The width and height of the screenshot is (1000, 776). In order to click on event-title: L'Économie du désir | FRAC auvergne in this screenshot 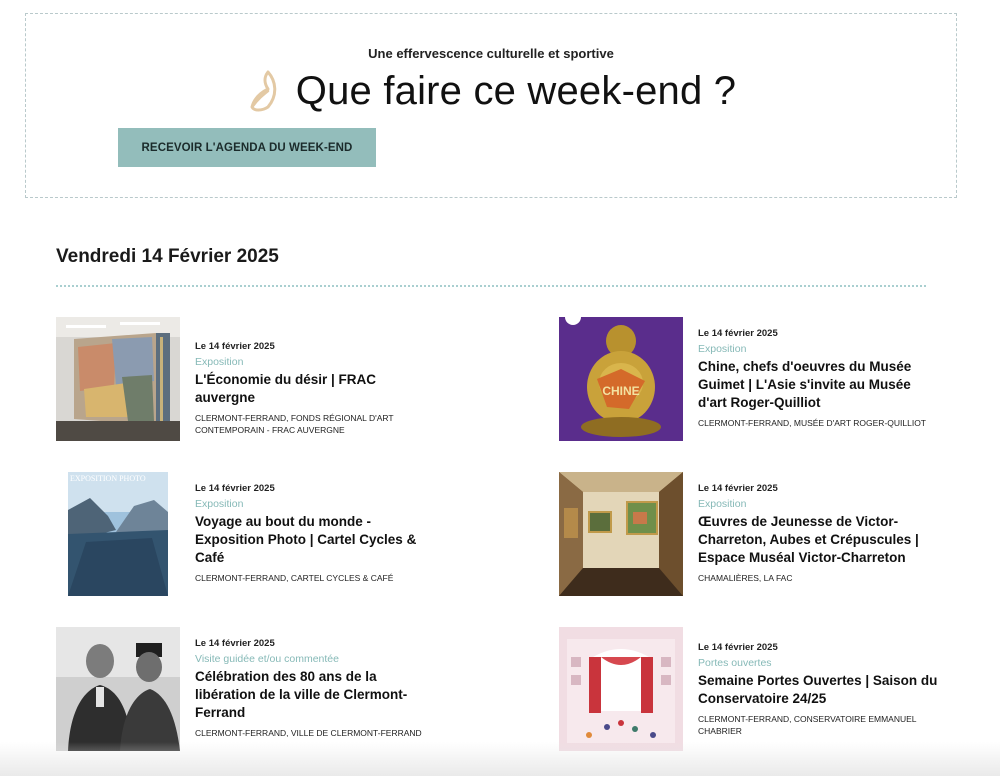, I will do `click(315, 389)`.